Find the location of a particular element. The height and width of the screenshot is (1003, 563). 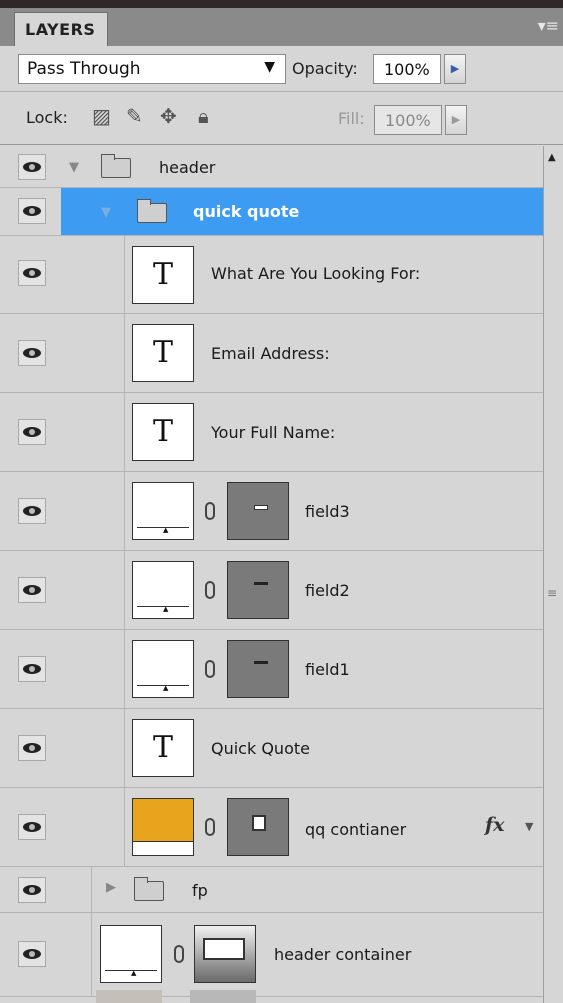

layer-body: header container is located at coordinates (317, 954).